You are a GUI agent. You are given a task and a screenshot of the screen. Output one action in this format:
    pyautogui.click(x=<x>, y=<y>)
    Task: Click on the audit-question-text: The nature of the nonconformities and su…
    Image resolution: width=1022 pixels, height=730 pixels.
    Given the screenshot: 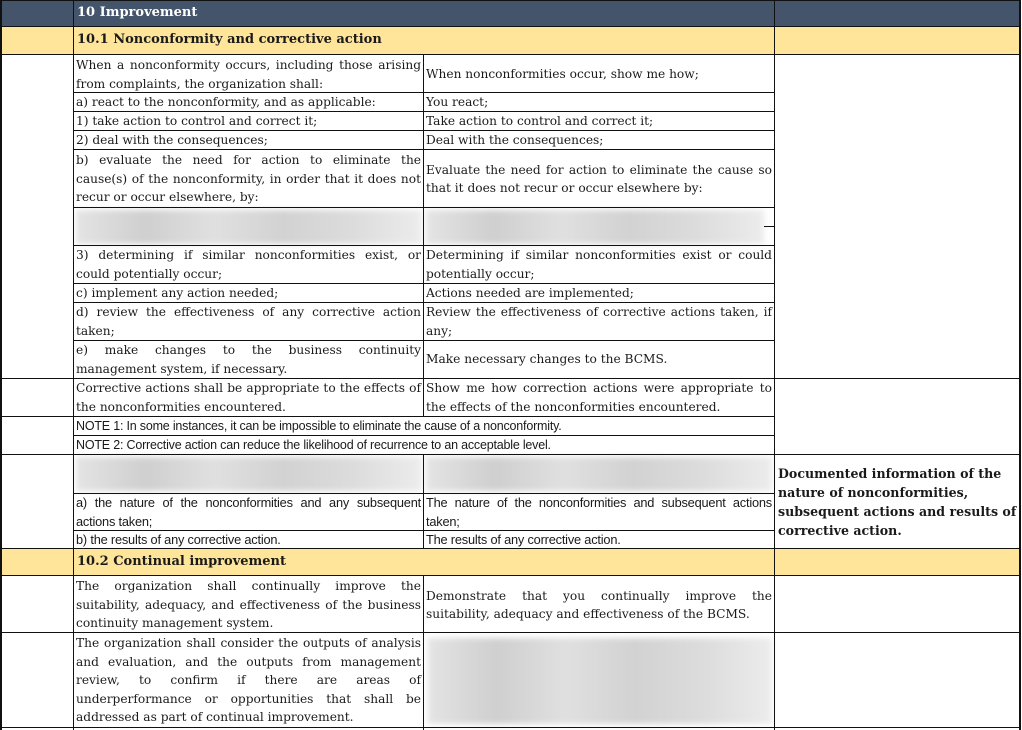 What is the action you would take?
    pyautogui.click(x=599, y=512)
    